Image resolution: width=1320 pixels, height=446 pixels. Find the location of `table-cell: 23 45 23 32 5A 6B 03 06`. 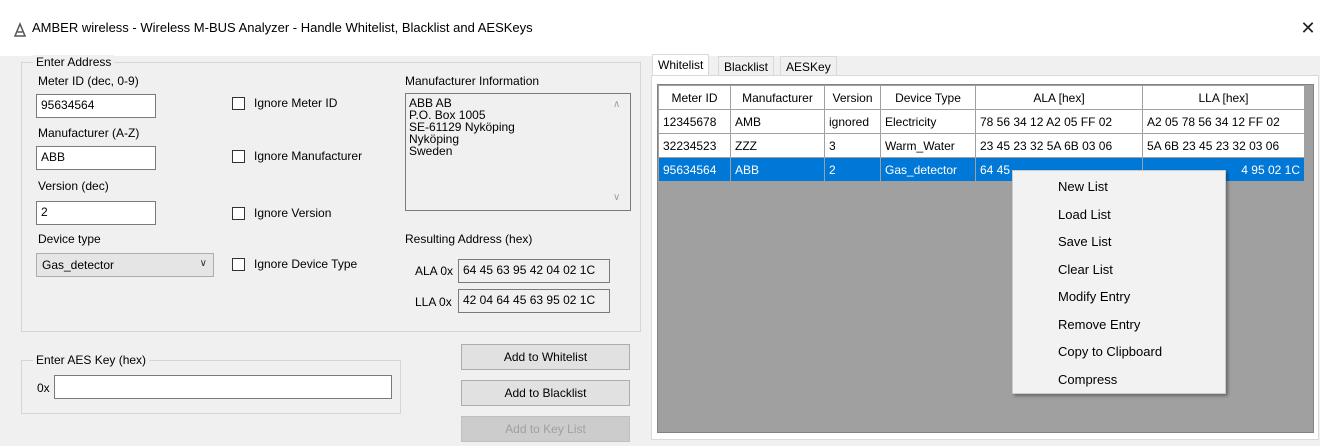

table-cell: 23 45 23 32 5A 6B 03 06 is located at coordinates (1059, 145).